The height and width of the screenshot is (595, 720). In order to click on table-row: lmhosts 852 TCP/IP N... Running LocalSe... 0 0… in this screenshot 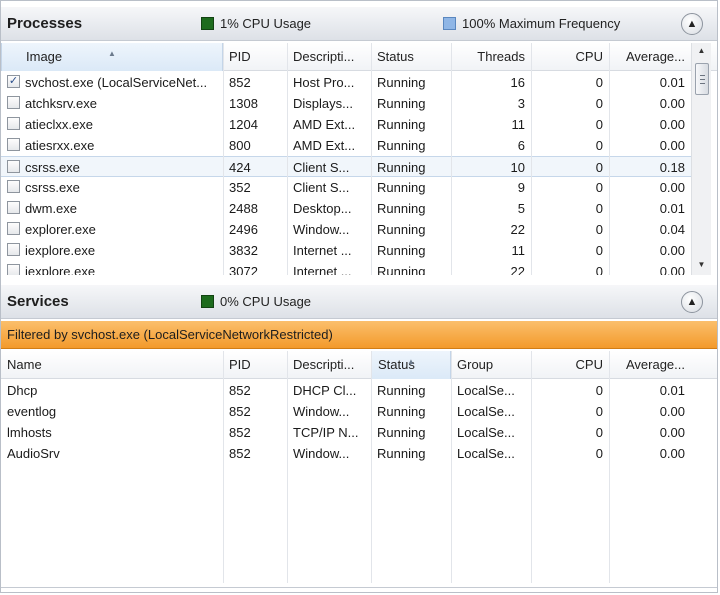, I will do `click(346, 432)`.